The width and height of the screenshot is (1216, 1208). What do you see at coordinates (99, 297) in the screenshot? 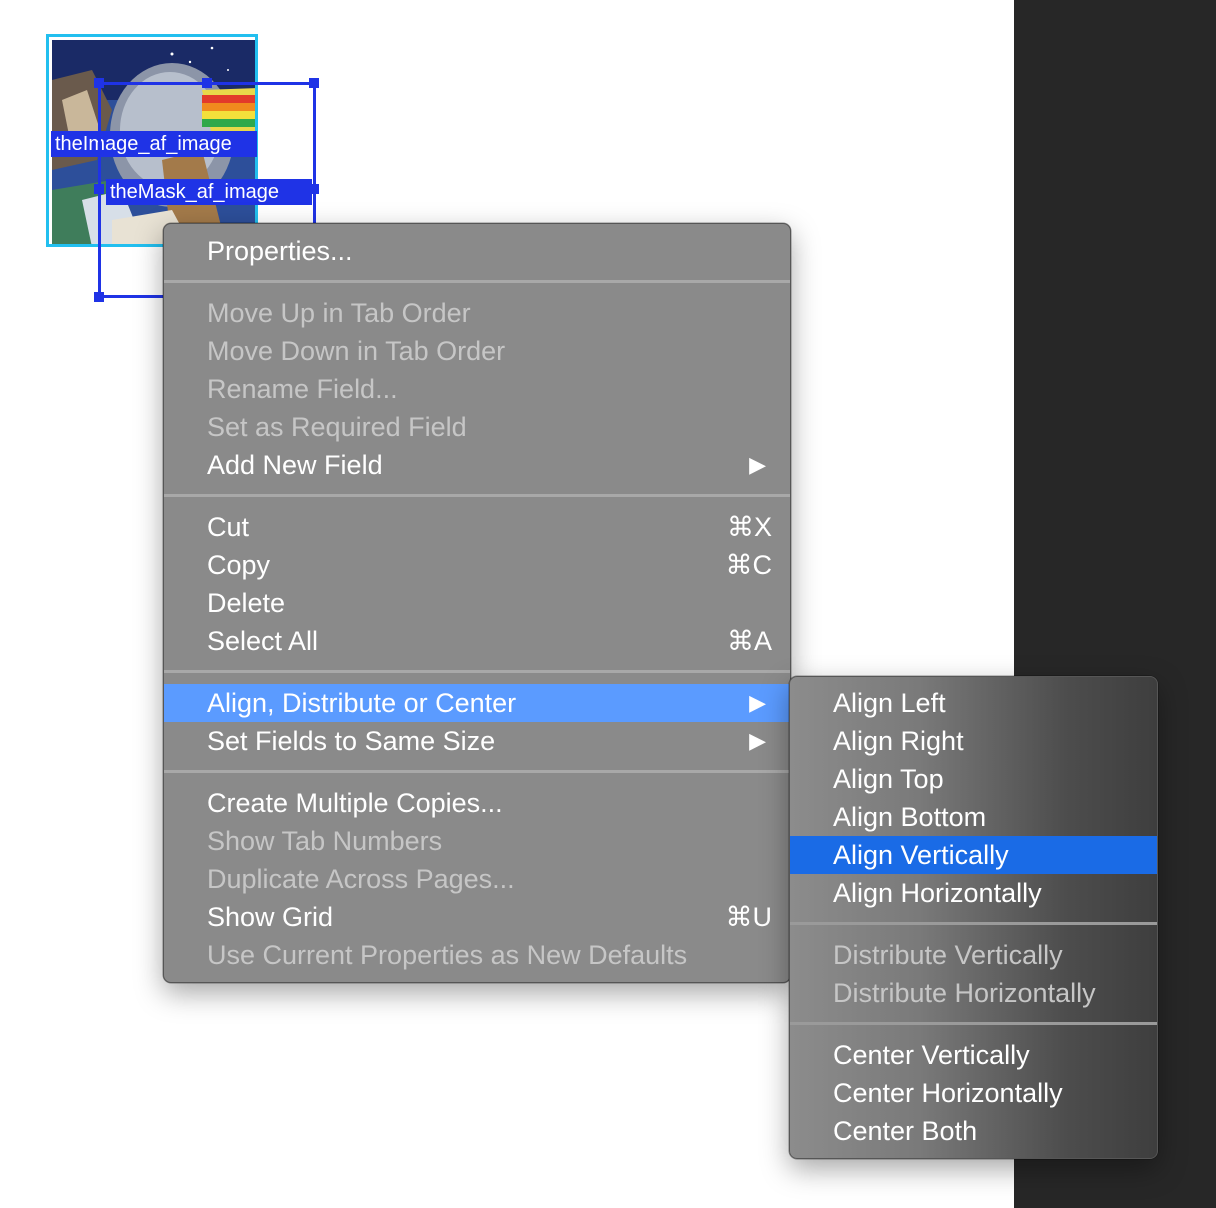
I see `resize-handle-bottom-left` at bounding box center [99, 297].